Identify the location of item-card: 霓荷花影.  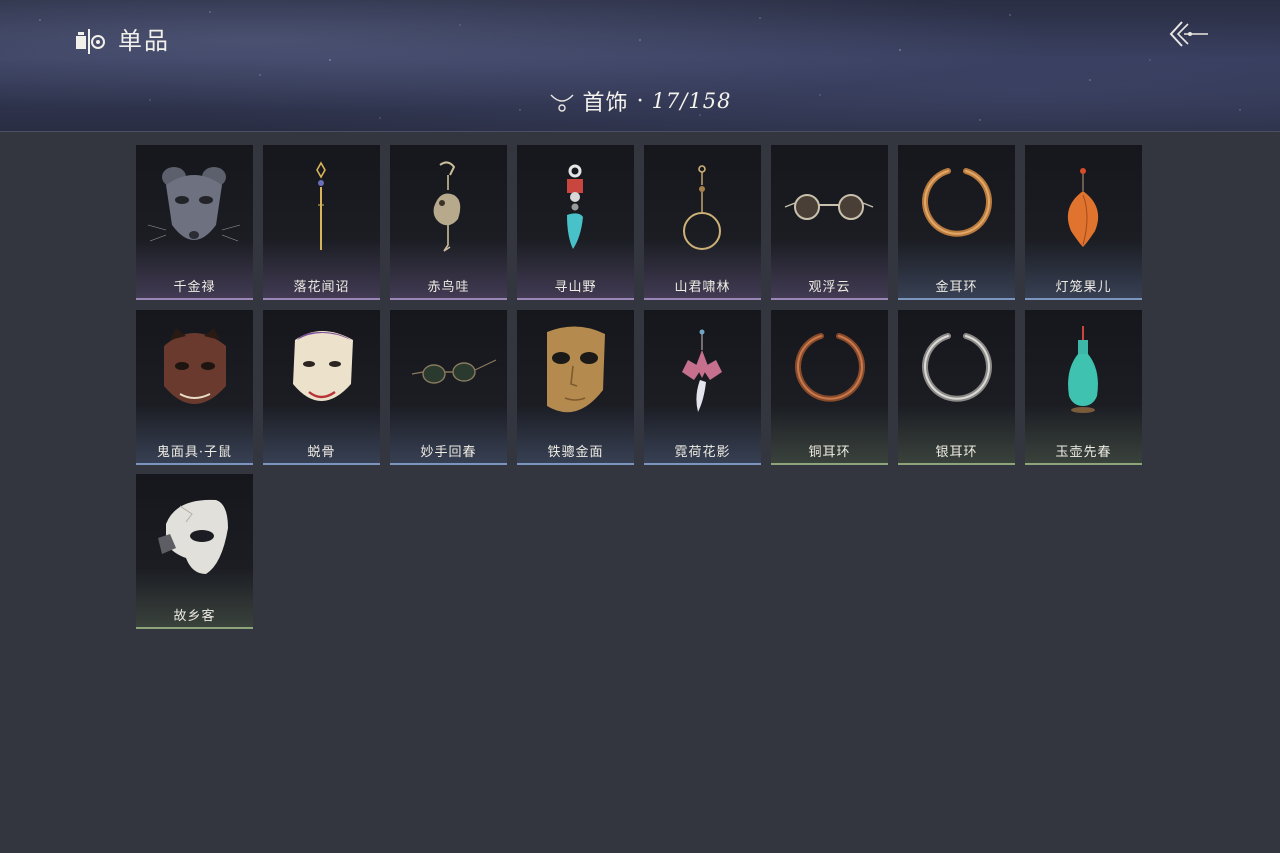
(702, 387).